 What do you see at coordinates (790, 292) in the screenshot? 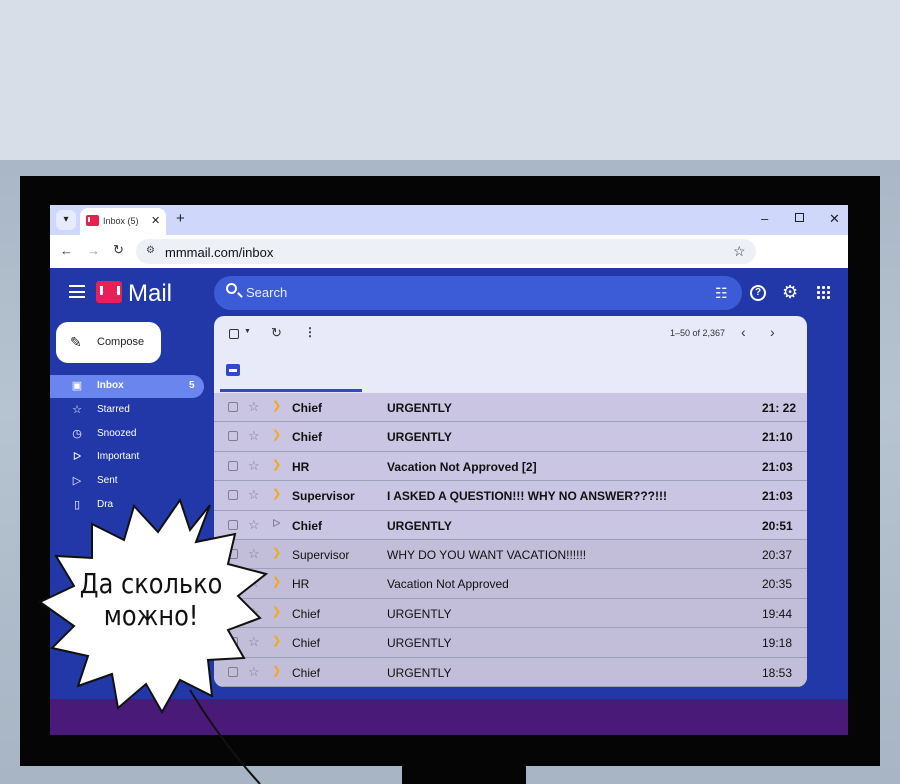
I see `gear-icon: ⚙` at bounding box center [790, 292].